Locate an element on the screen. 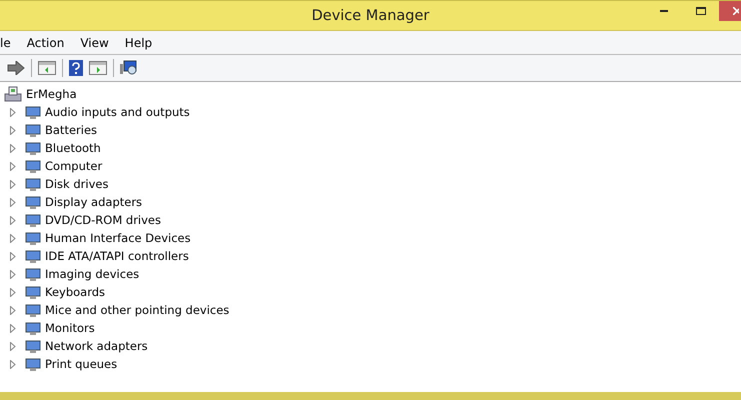  tree-item: Display adapters is located at coordinates (93, 202).